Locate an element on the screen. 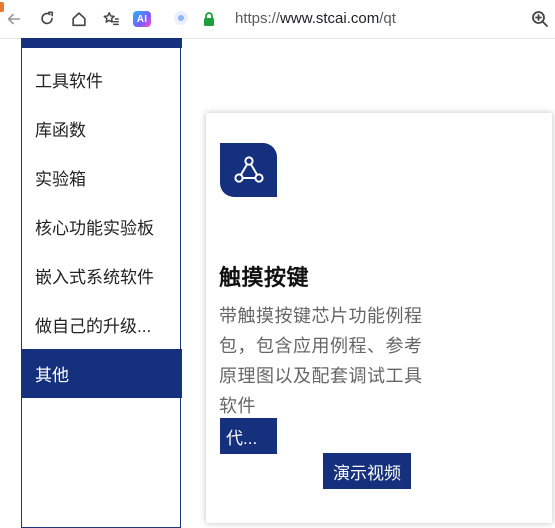  url-scheme: https:// is located at coordinates (258, 18).